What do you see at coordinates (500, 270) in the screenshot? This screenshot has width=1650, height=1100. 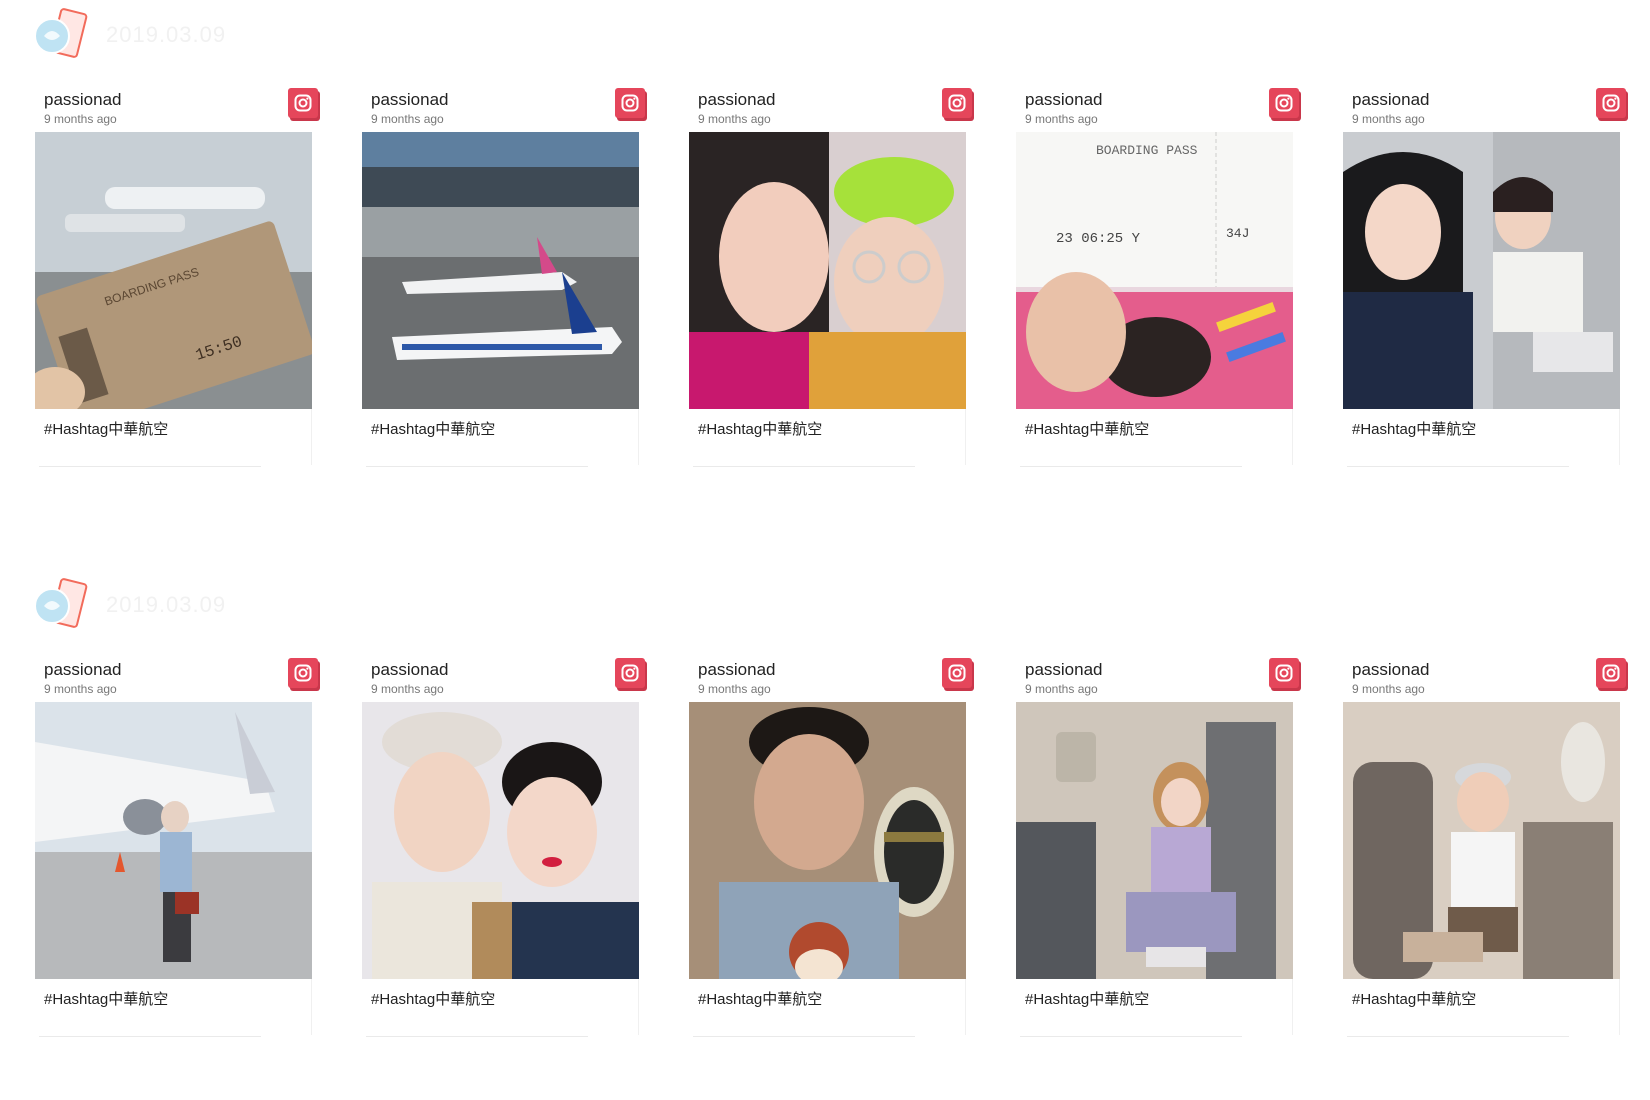 I see `post-photo-planes` at bounding box center [500, 270].